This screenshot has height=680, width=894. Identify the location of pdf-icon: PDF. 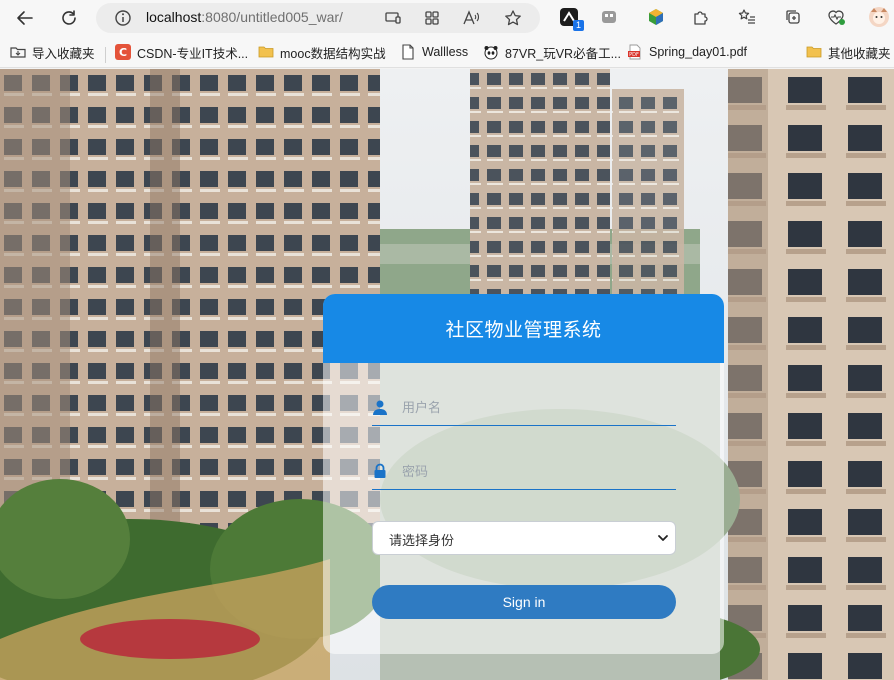
(635, 52).